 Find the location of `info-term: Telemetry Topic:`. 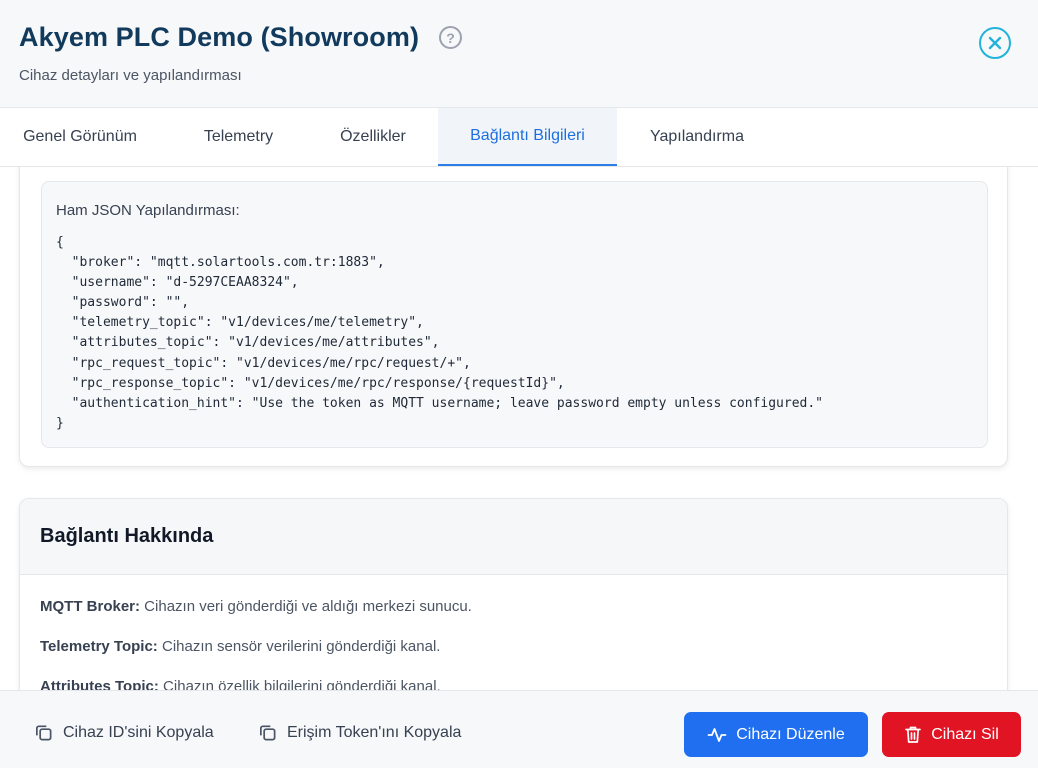

info-term: Telemetry Topic: is located at coordinates (99, 646).